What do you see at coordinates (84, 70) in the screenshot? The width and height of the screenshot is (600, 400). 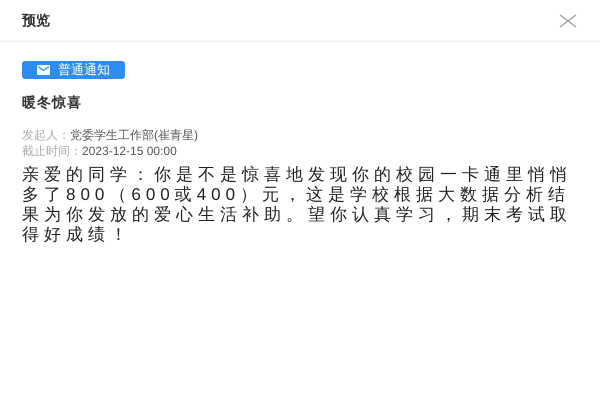 I see `tag-label: 普通通知` at bounding box center [84, 70].